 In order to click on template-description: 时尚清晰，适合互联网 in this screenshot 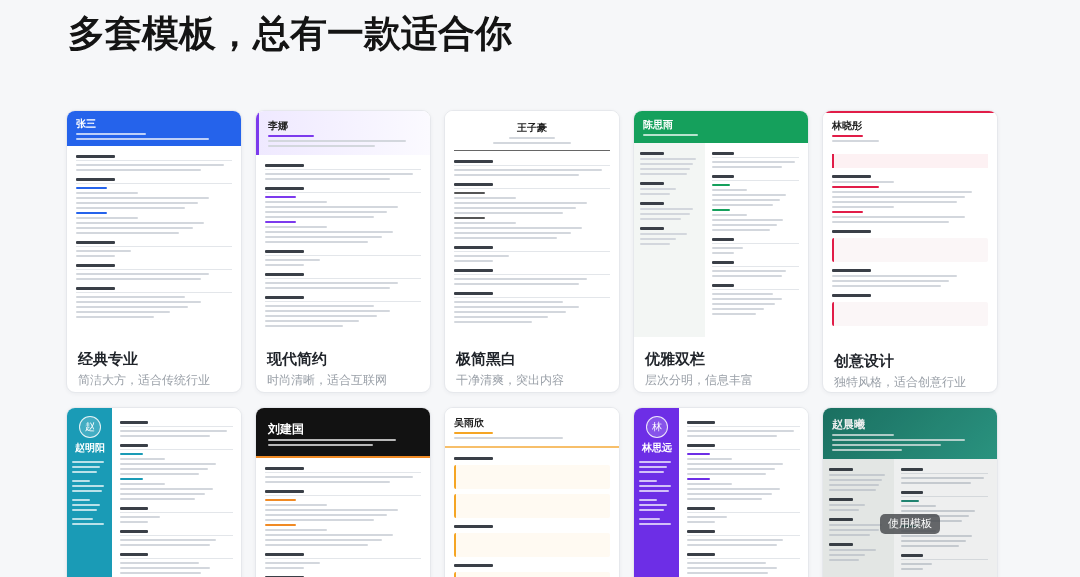, I will do `click(327, 380)`.